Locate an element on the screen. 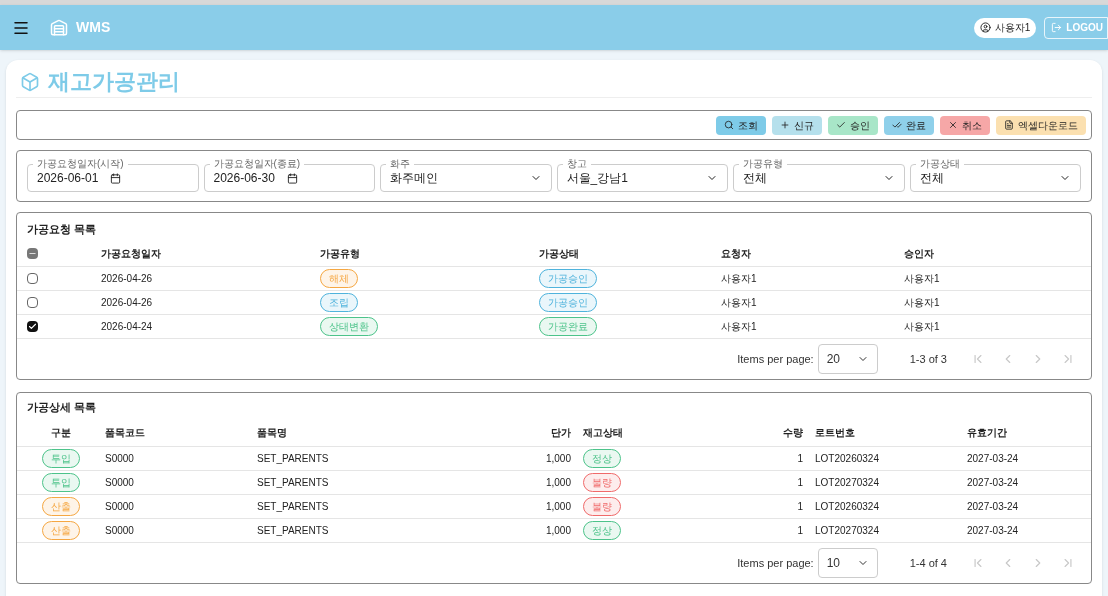 The width and height of the screenshot is (1108, 596). field-value: 2026-06-30 is located at coordinates (244, 178).